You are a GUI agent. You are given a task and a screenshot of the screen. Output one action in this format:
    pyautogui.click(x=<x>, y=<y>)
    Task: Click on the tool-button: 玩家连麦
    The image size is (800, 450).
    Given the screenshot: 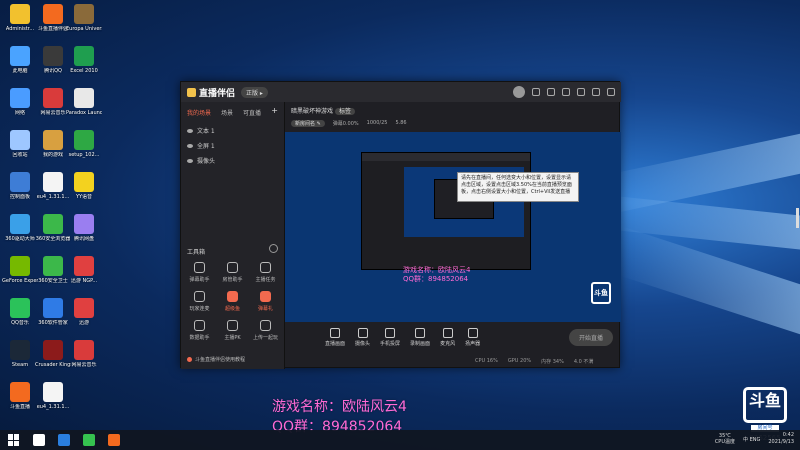 What is the action you would take?
    pyautogui.click(x=199, y=301)
    